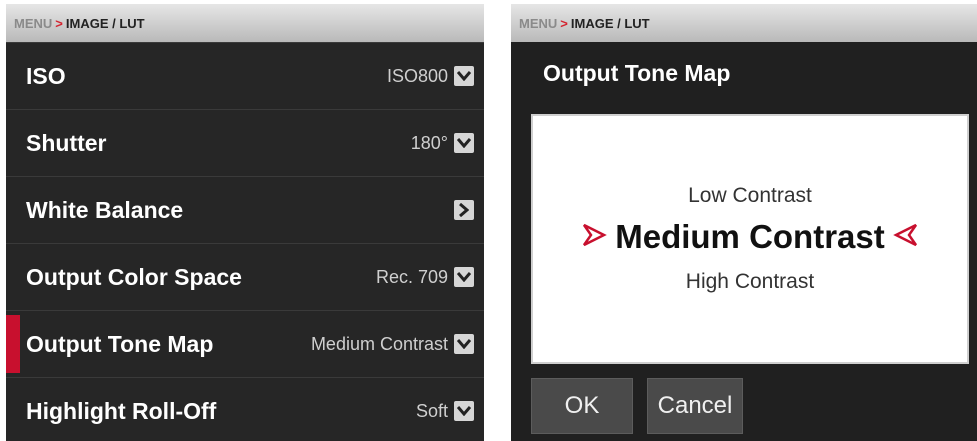 The height and width of the screenshot is (441, 977). Describe the element at coordinates (245, 343) in the screenshot. I see `menu-item-output-tone-map: Output Tone Map Medium Contrast` at that location.